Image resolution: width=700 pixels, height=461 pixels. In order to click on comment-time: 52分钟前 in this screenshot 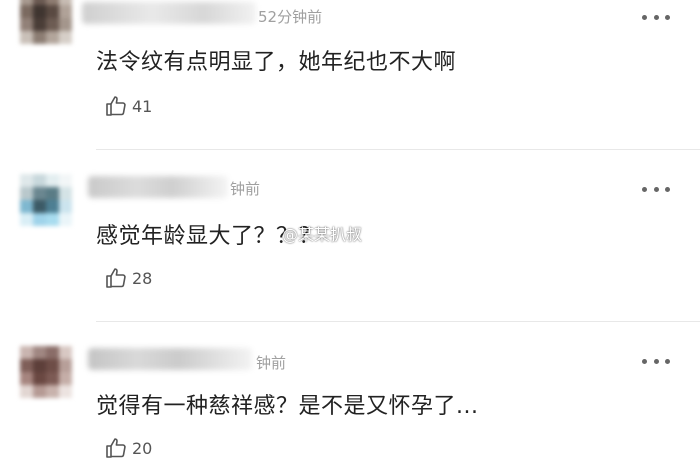, I will do `click(290, 17)`.